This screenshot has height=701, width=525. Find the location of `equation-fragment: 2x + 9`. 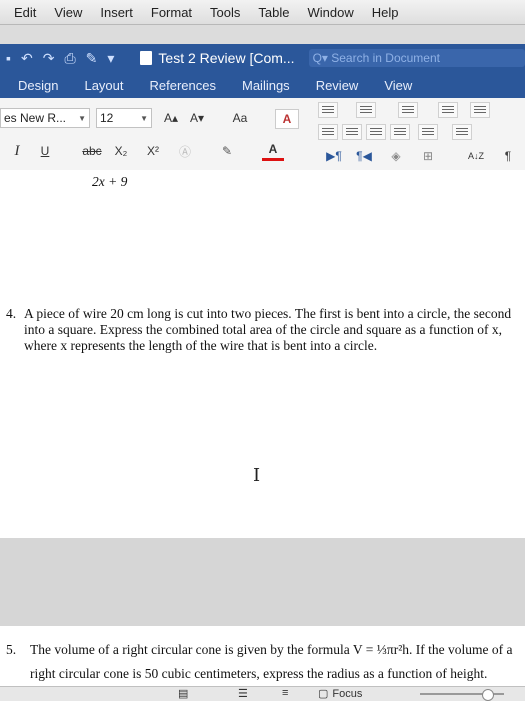

equation-fragment: 2x + 9 is located at coordinates (110, 181).